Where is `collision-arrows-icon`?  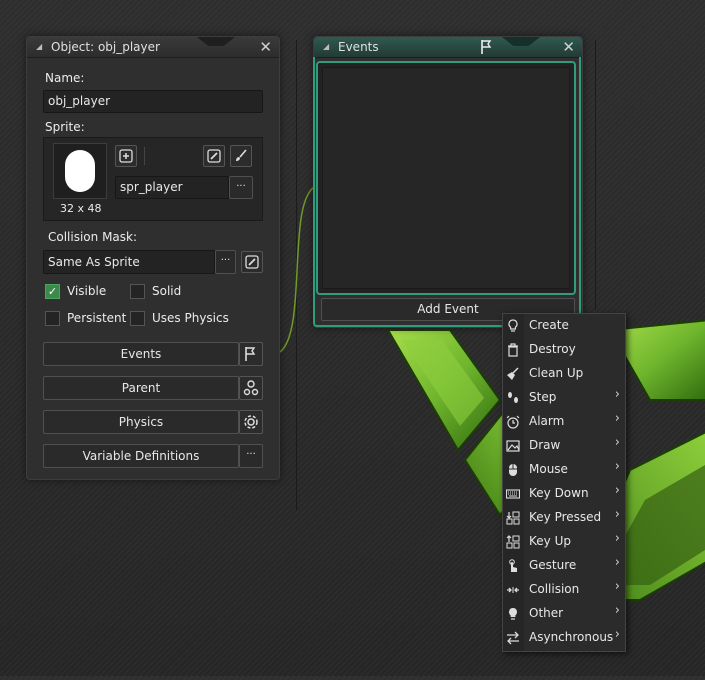 collision-arrows-icon is located at coordinates (513, 590).